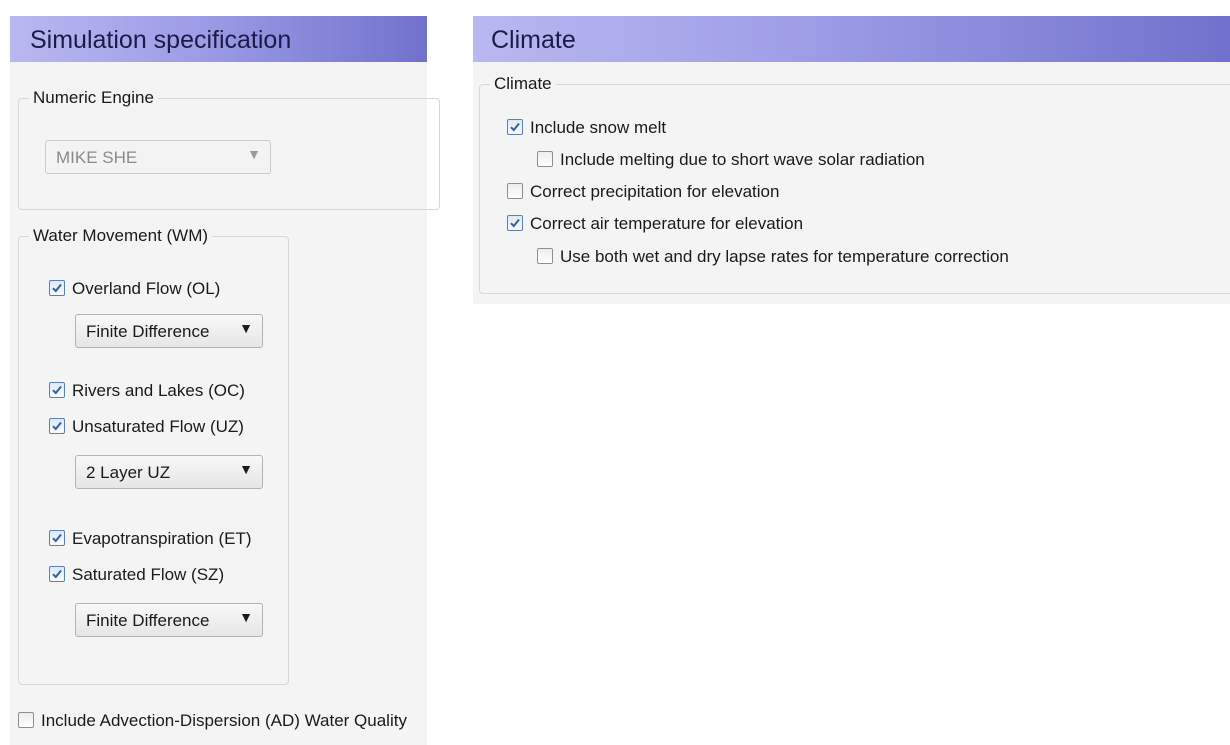 The width and height of the screenshot is (1230, 745). Describe the element at coordinates (162, 538) in the screenshot. I see `evapotranspiration-label: Evapotranspiration (ET)` at that location.